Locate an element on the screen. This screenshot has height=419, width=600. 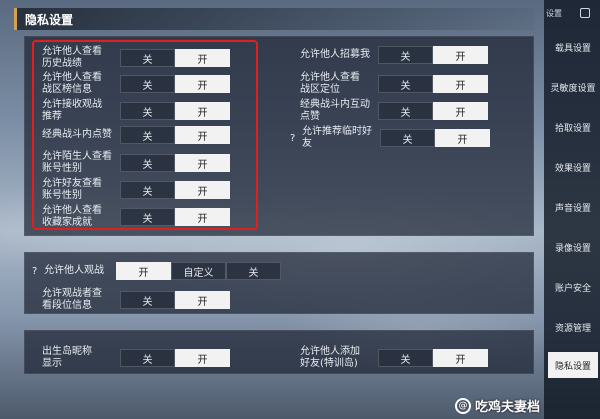
right-setting-row: 允许他人查看 战区定位关开 is located at coordinates (394, 84).